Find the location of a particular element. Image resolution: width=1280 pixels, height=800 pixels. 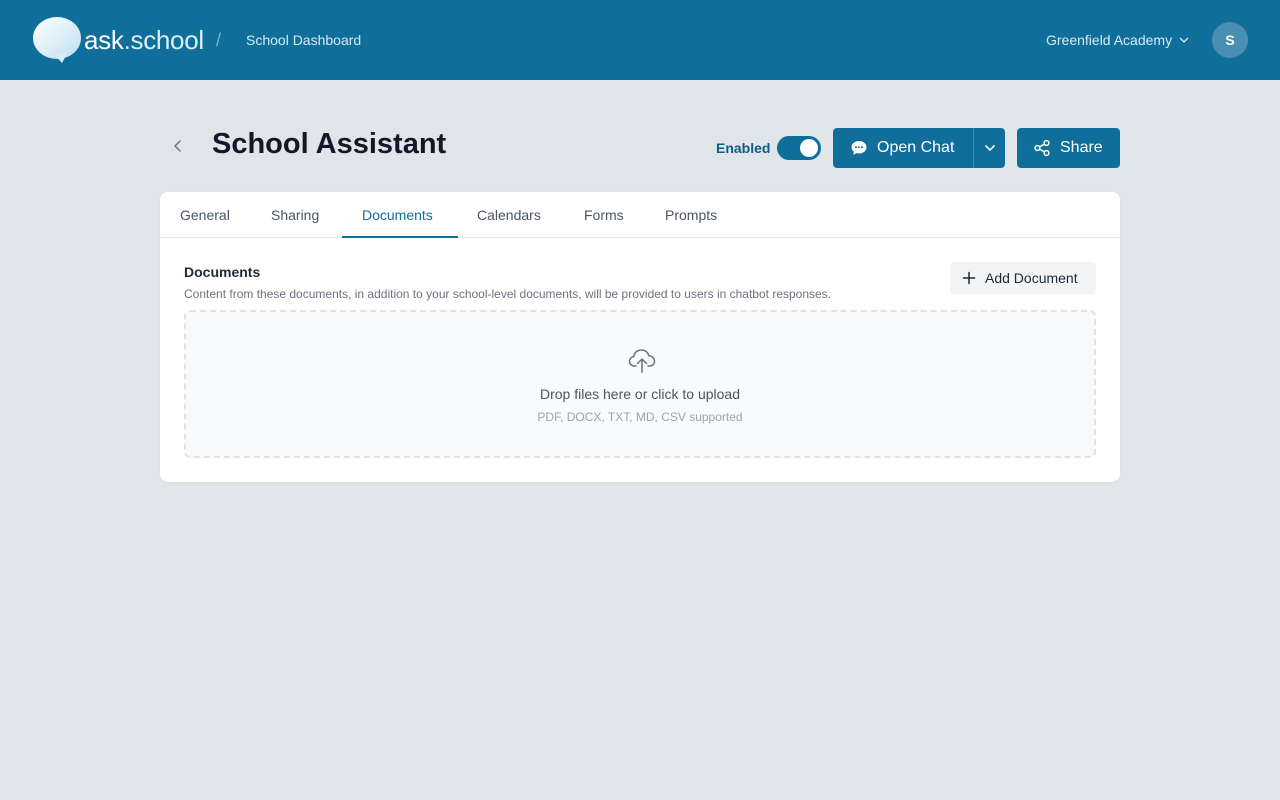

cloud-upload-icon is located at coordinates (642, 361).